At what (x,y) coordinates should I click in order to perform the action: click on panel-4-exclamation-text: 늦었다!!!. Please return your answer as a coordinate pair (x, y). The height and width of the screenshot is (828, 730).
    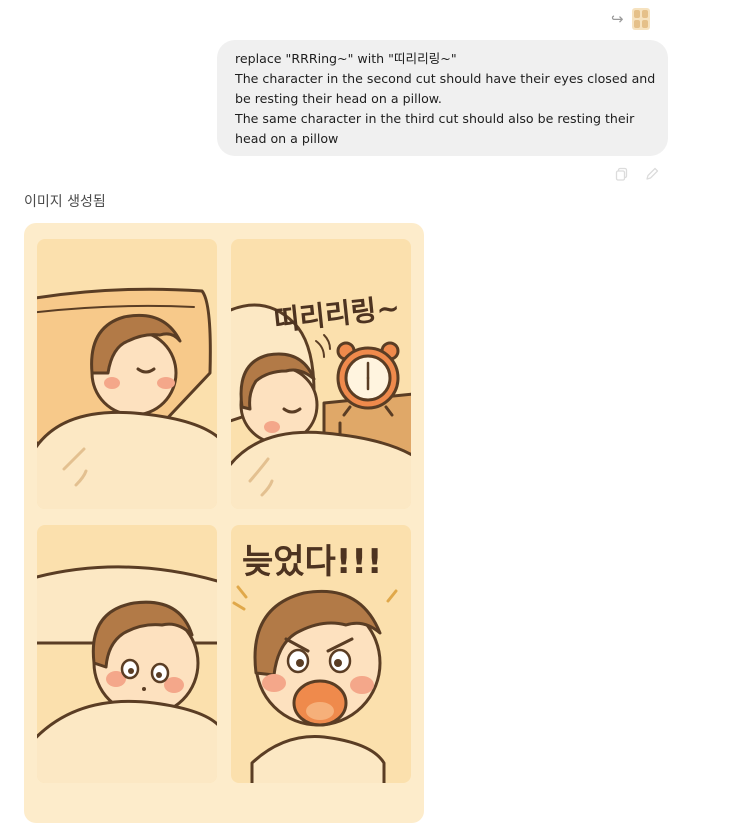
    Looking at the image, I should click on (312, 562).